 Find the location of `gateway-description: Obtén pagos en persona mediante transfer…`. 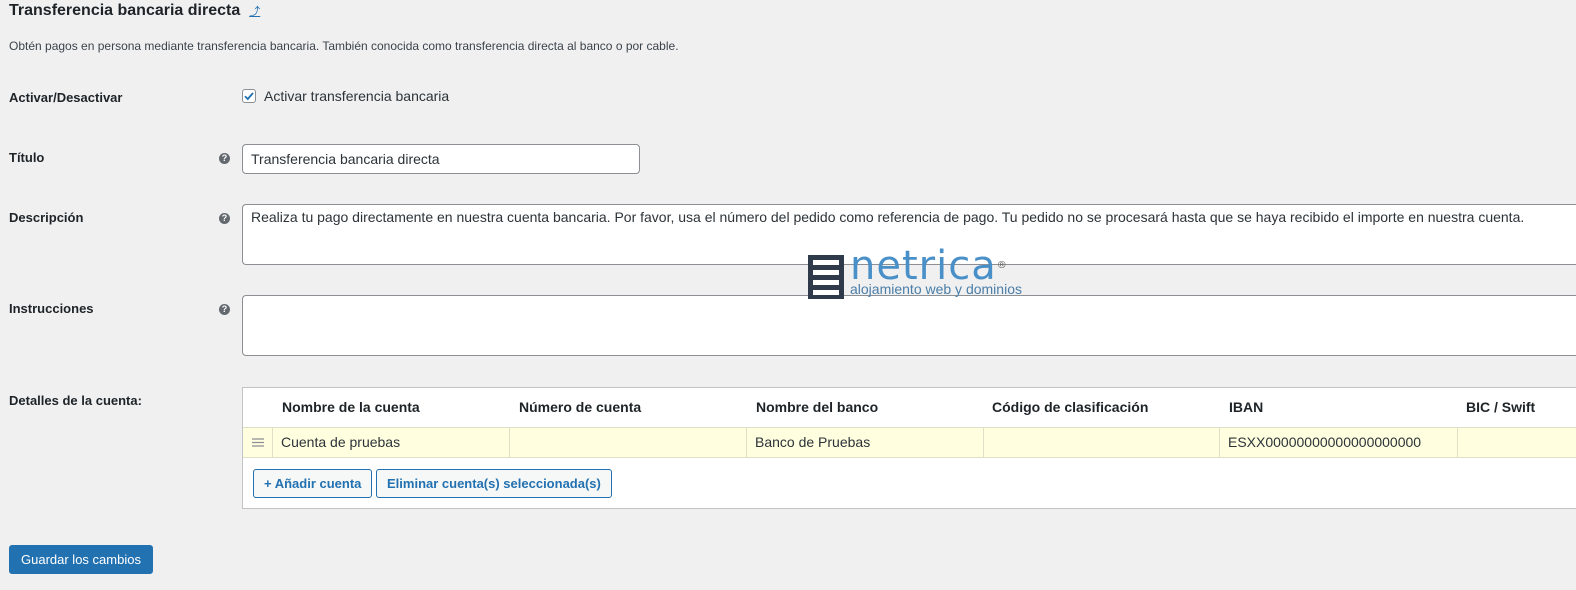

gateway-description: Obtén pagos en persona mediante transfer… is located at coordinates (344, 46).